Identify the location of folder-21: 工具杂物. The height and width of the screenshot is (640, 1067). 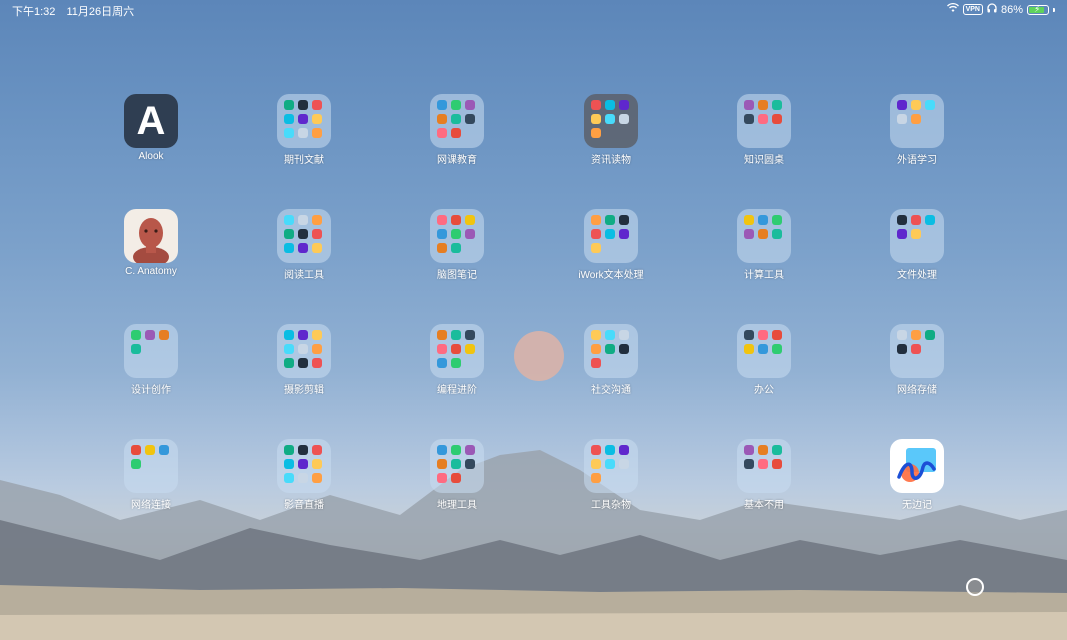
(611, 479).